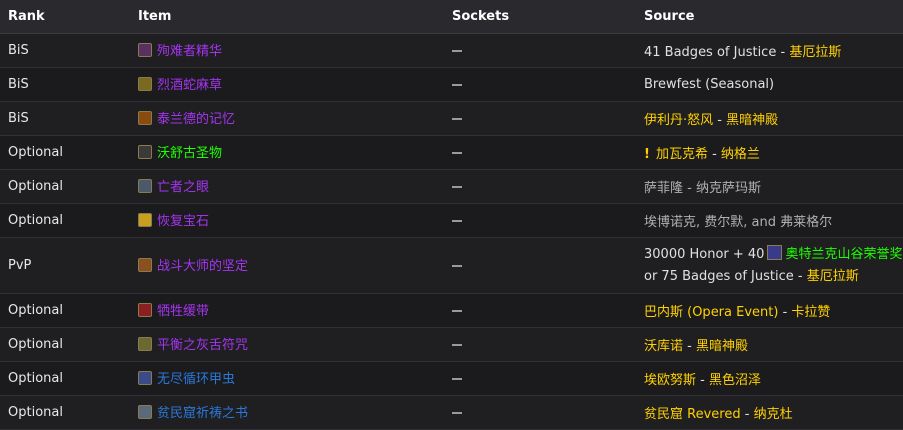 The image size is (903, 430). I want to click on medal-icon, so click(775, 252).